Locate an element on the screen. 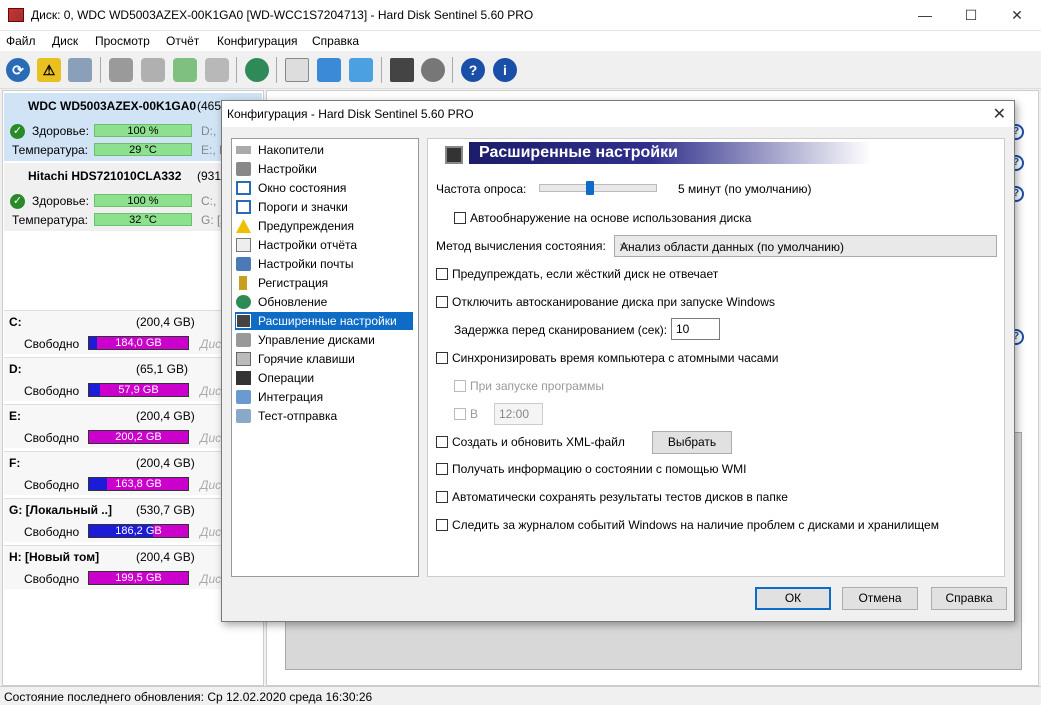 This screenshot has height=705, width=1041. nav-item-advanced-settings: Расширенные настройки is located at coordinates (324, 321).